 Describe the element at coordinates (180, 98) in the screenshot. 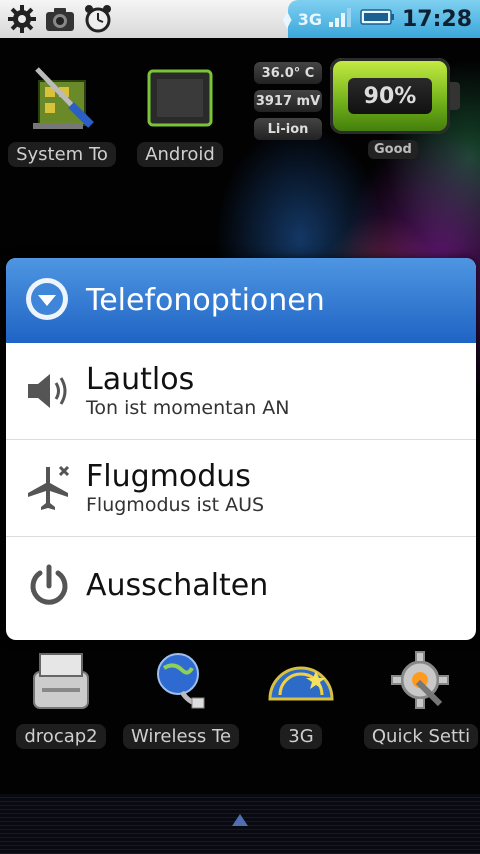

I see `android-icon` at that location.